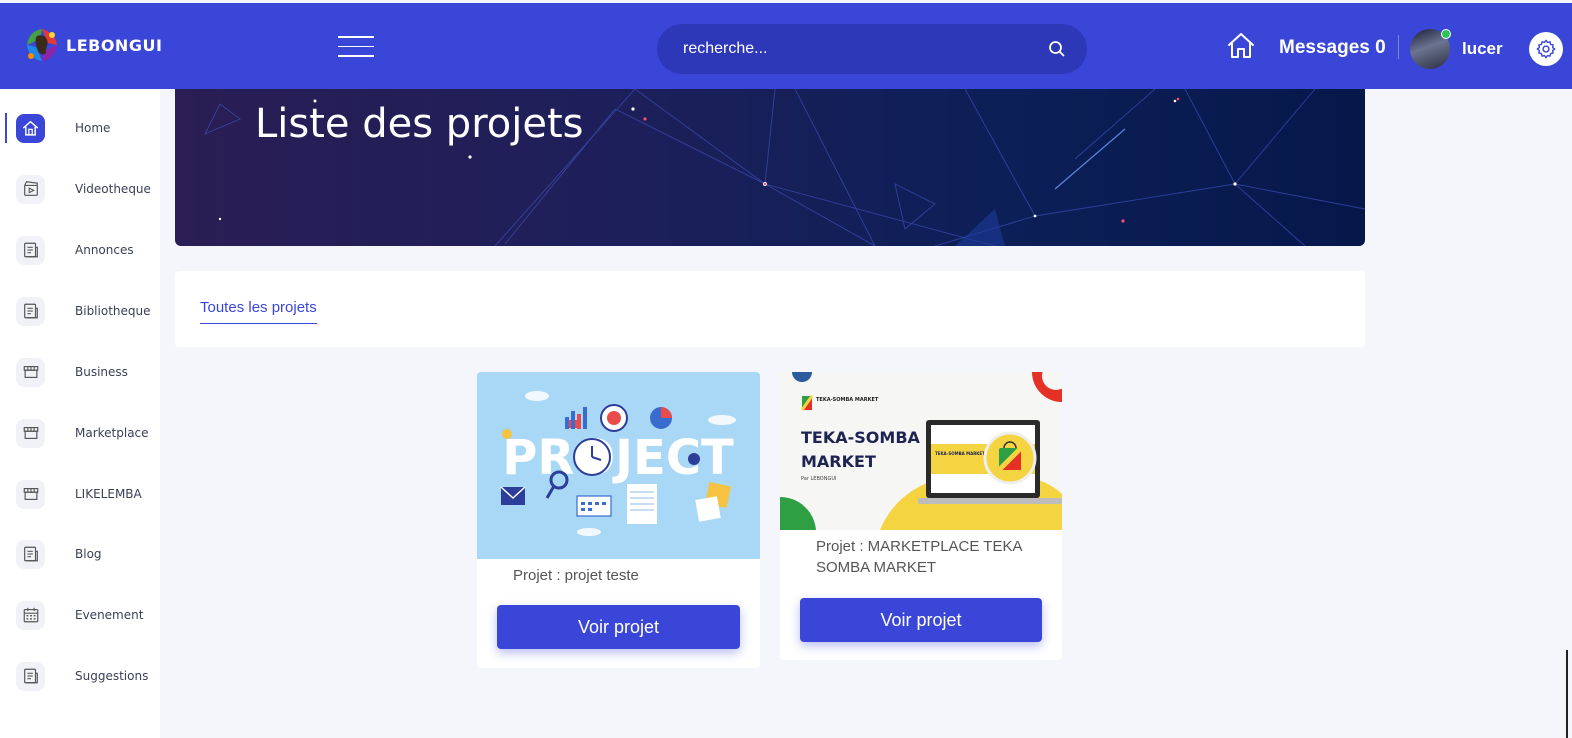  I want to click on menu-toggle-button, so click(356, 47).